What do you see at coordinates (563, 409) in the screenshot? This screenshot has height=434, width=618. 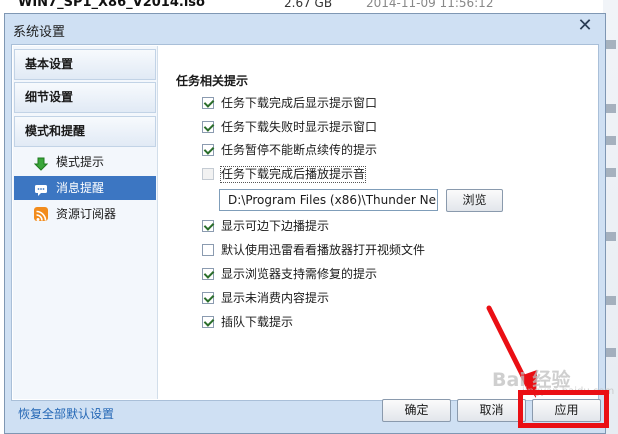 I see `apply-highlight-box` at bounding box center [563, 409].